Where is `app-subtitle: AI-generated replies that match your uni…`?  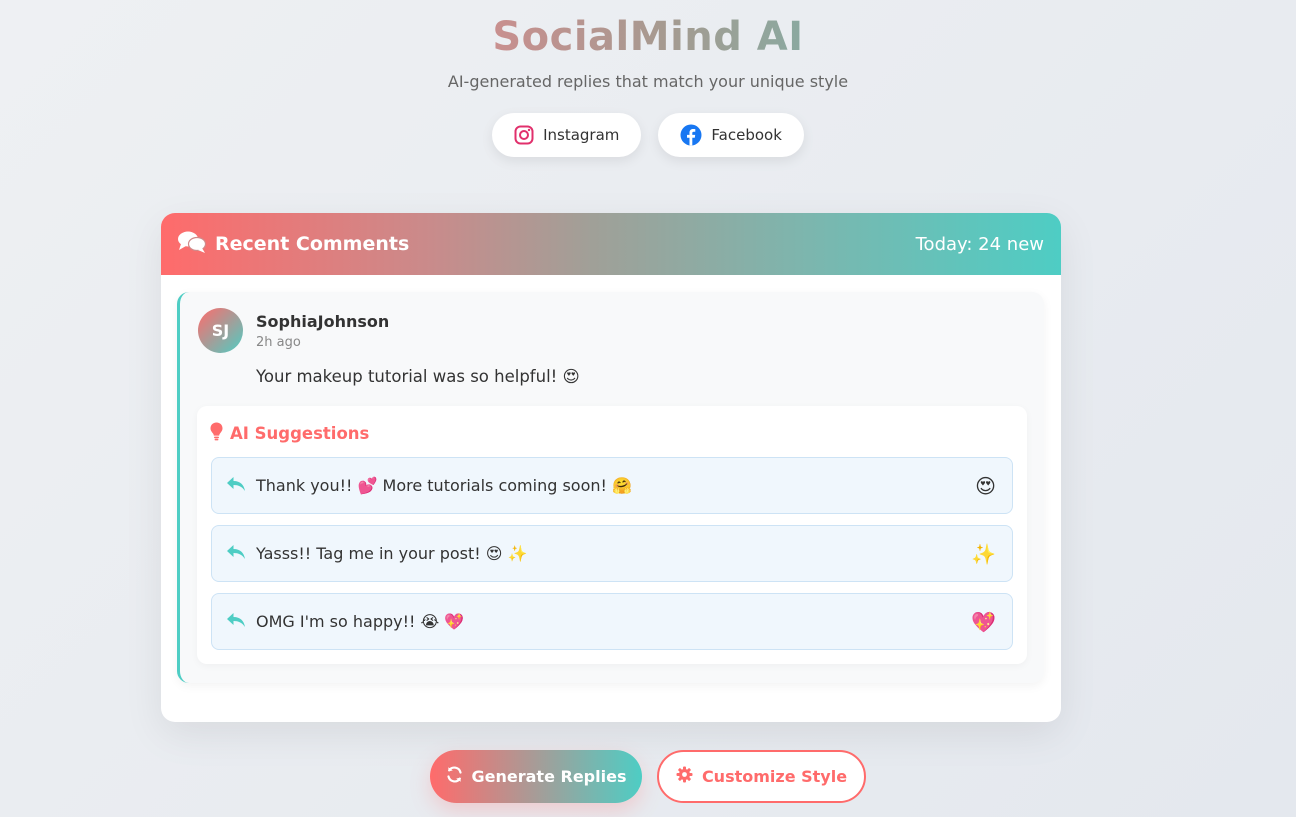 app-subtitle: AI-generated replies that match your uni… is located at coordinates (648, 81).